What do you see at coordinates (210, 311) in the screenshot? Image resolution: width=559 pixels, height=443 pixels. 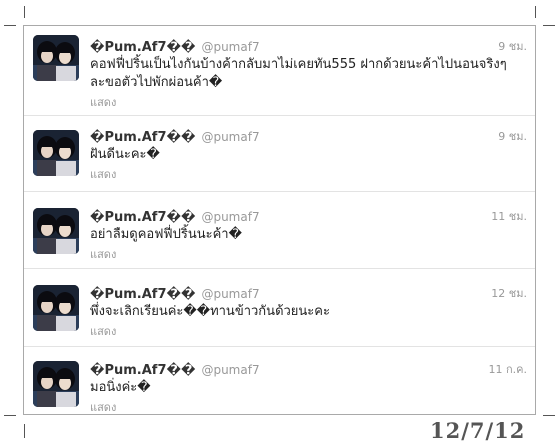 I see `tweet-text: พึ่งจะเลิกเรียนค่ะ��ทานข้าวกันด้วยนะคะ` at bounding box center [210, 311].